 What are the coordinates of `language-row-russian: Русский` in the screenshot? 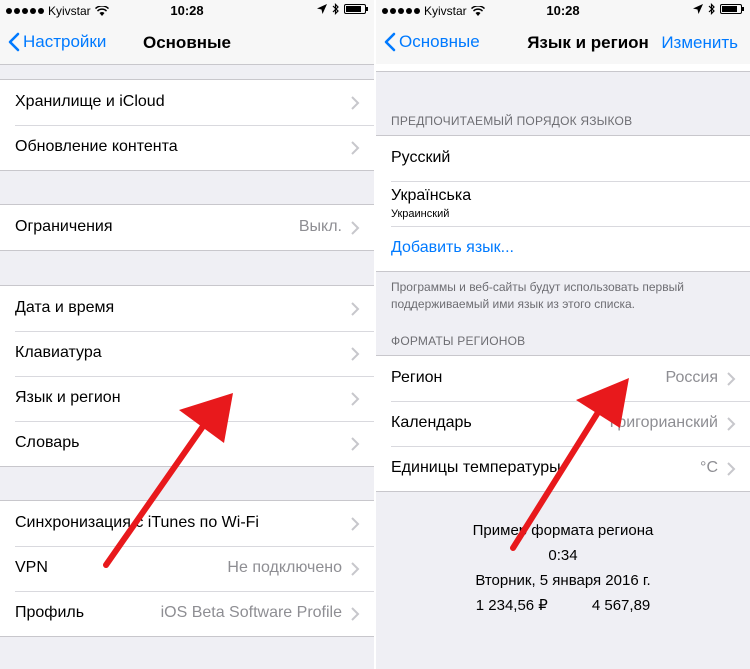 It's located at (563, 158).